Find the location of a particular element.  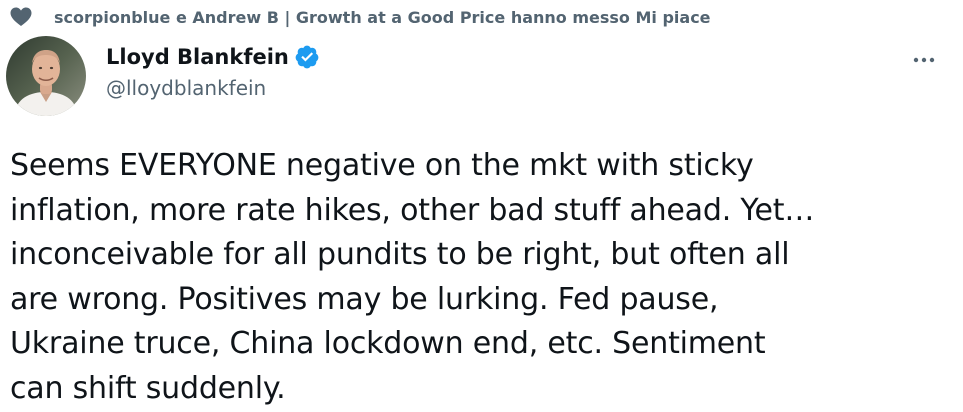

avatar is located at coordinates (46, 76).